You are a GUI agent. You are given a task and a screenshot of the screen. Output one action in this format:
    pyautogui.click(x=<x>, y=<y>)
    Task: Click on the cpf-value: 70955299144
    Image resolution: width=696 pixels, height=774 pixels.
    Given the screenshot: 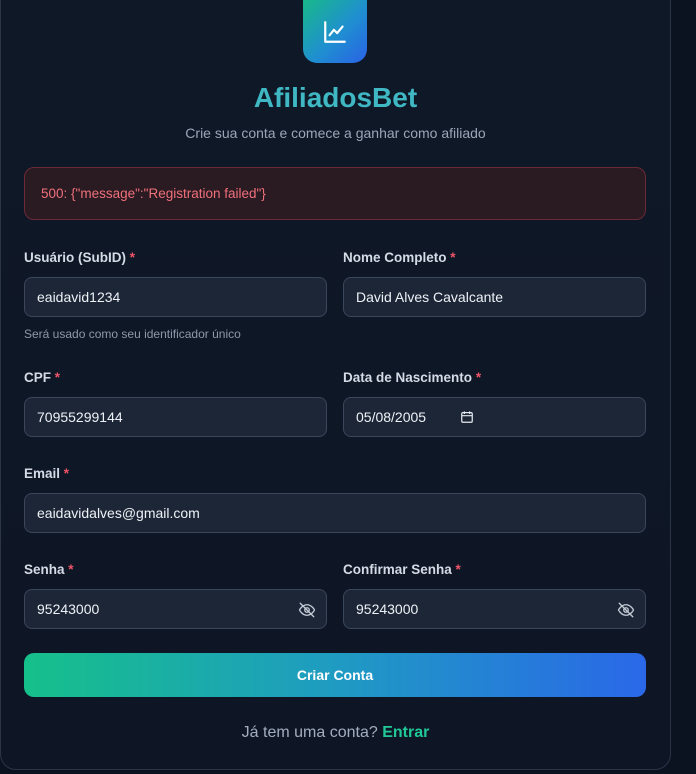 What is the action you would take?
    pyautogui.click(x=80, y=417)
    